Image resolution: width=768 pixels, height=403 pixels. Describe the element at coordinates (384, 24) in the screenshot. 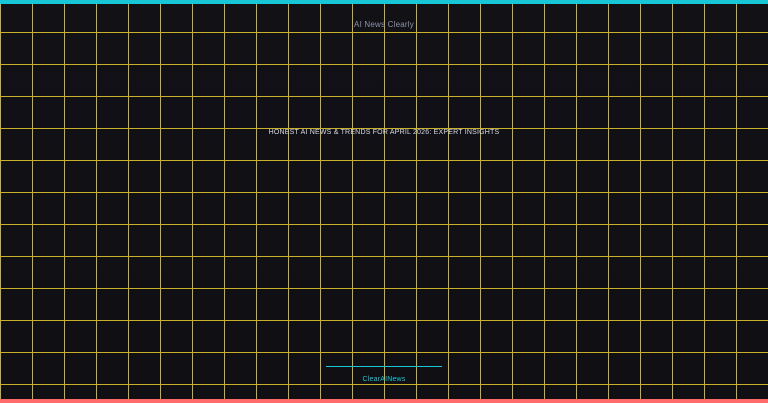

I see `site-title: AI News Clearly` at that location.